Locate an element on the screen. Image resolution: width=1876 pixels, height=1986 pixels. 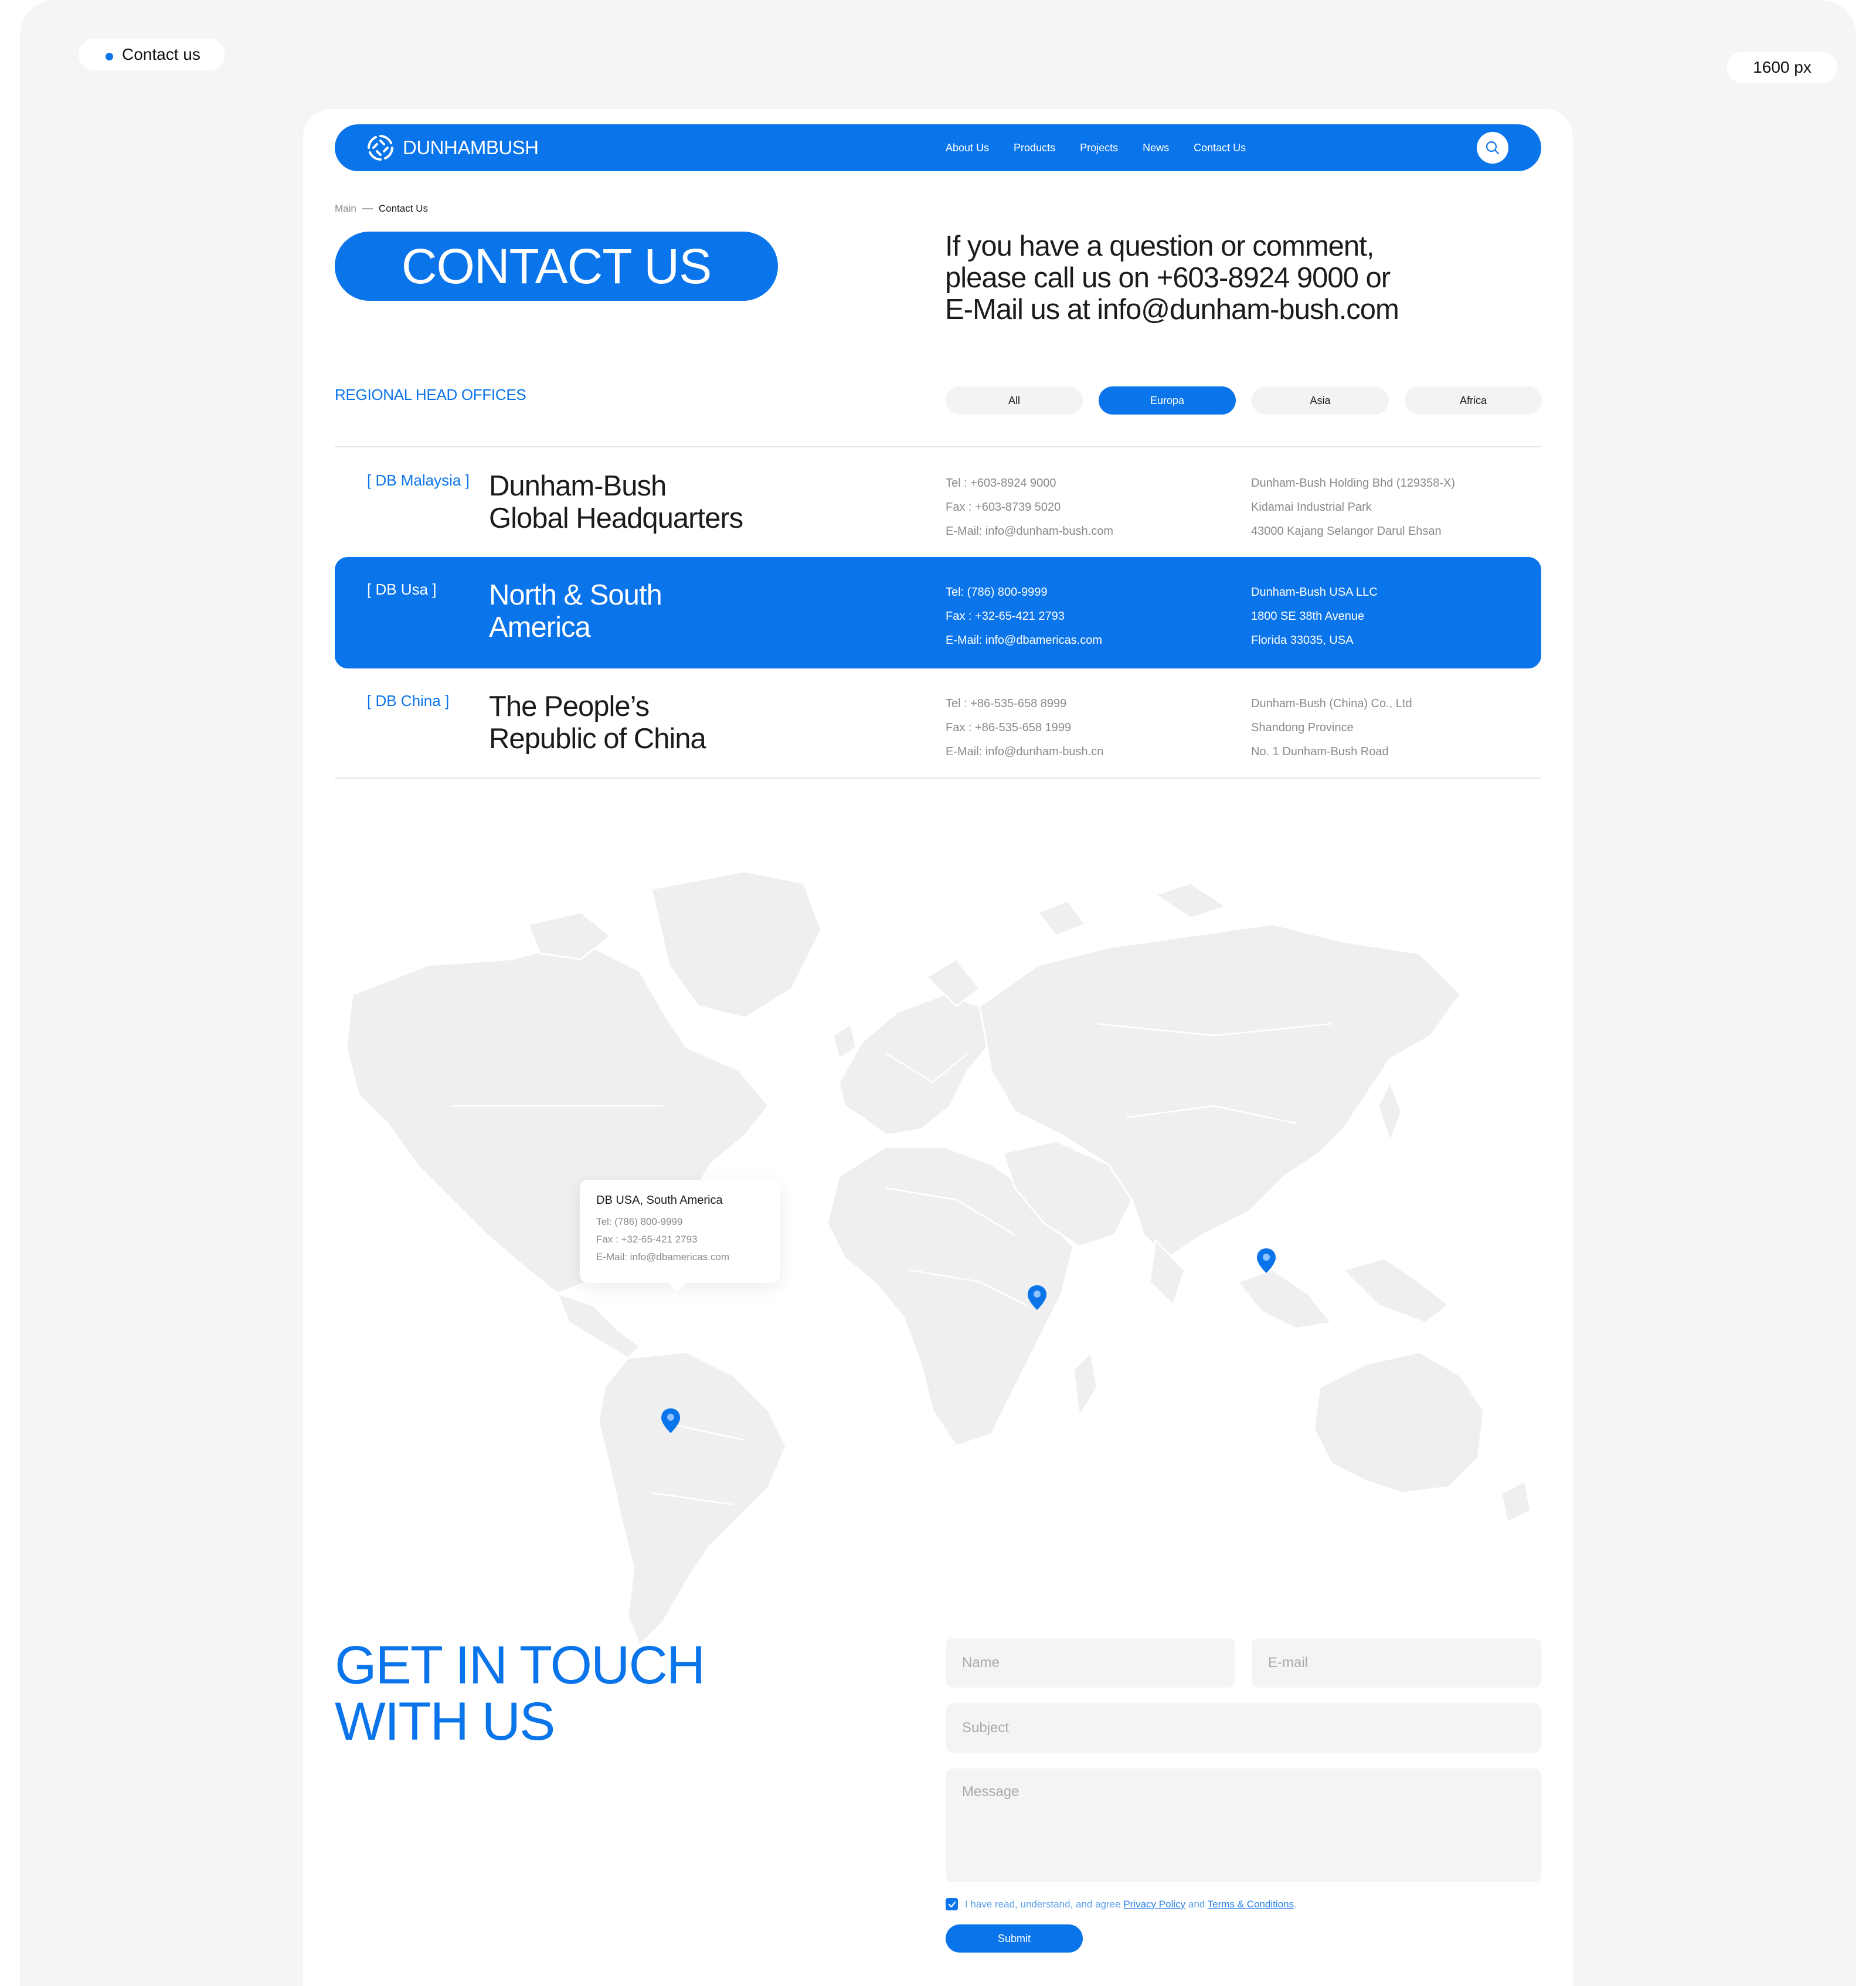
artboard-label: Contact us is located at coordinates (152, 55).